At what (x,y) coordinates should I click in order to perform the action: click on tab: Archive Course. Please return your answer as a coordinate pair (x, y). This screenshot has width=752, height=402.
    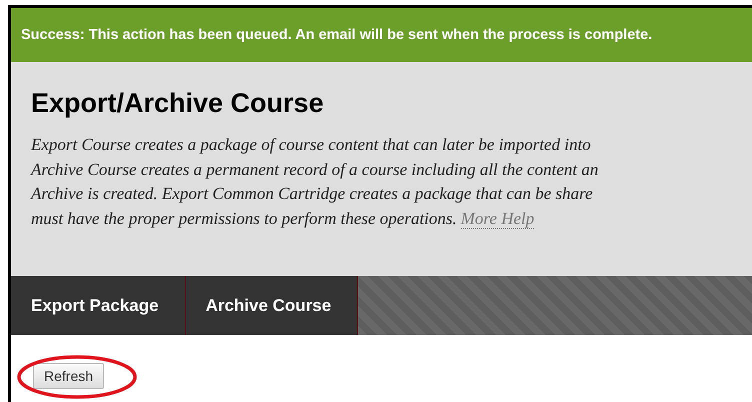
    Looking at the image, I should click on (272, 305).